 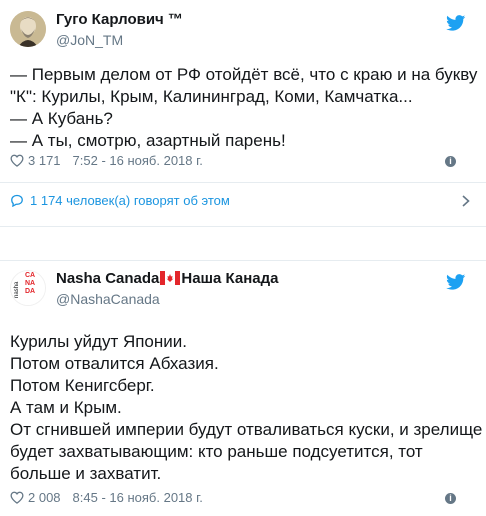 What do you see at coordinates (119, 19) in the screenshot?
I see `author-name: Гуго Карлович ™` at bounding box center [119, 19].